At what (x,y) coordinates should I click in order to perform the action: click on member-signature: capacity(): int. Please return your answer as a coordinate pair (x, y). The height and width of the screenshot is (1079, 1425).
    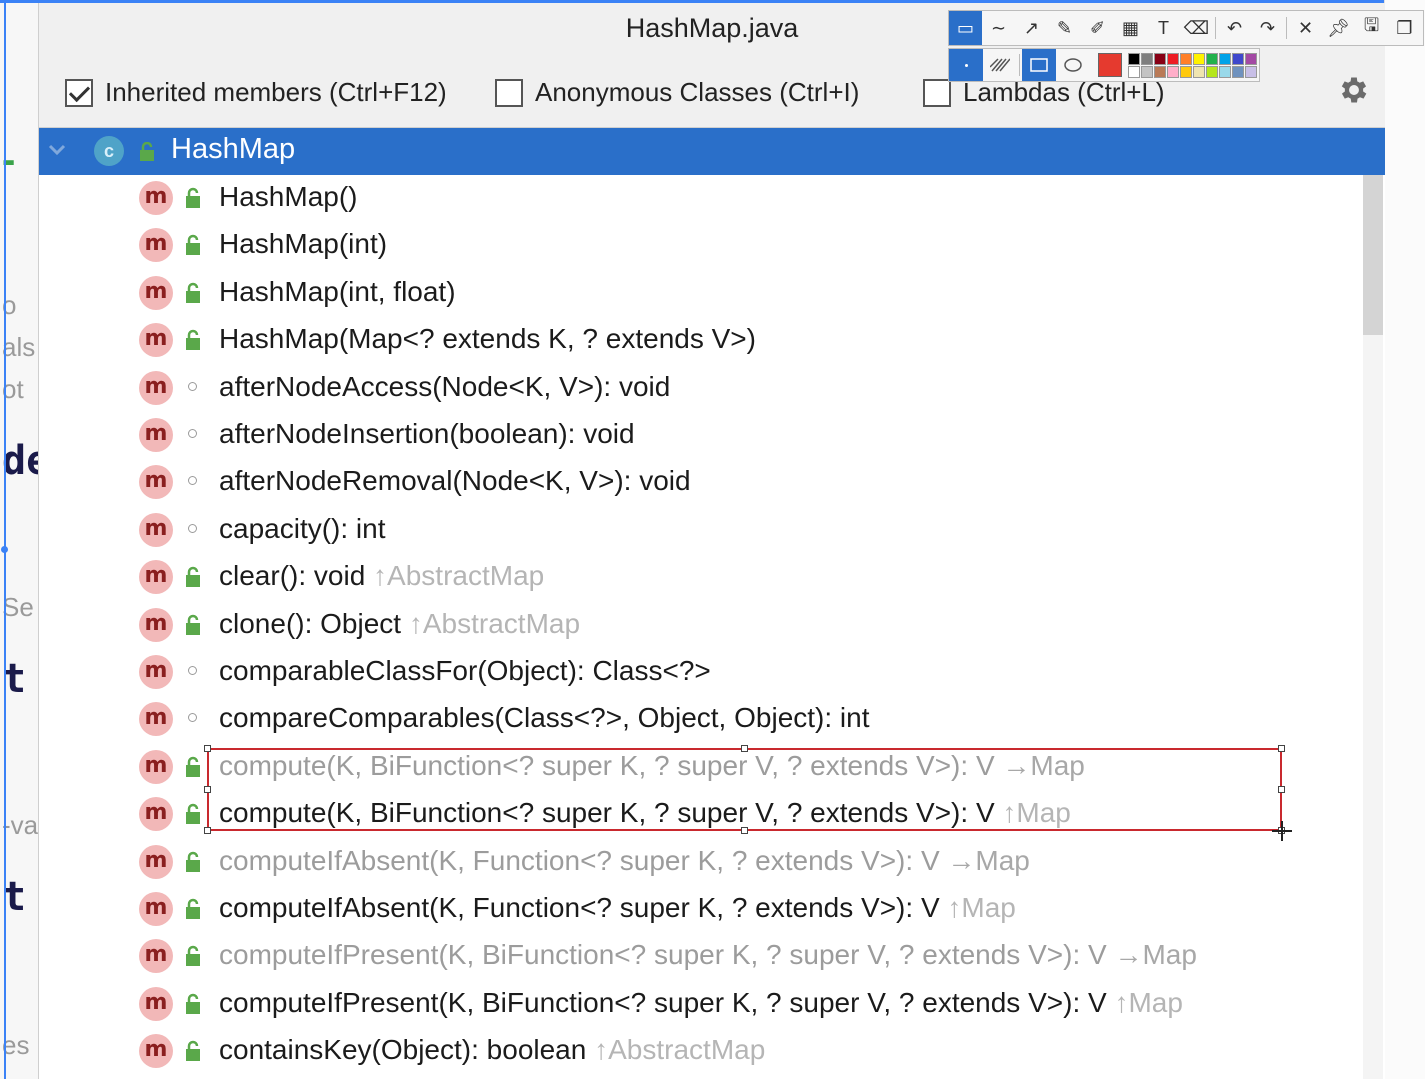
    Looking at the image, I should click on (302, 529).